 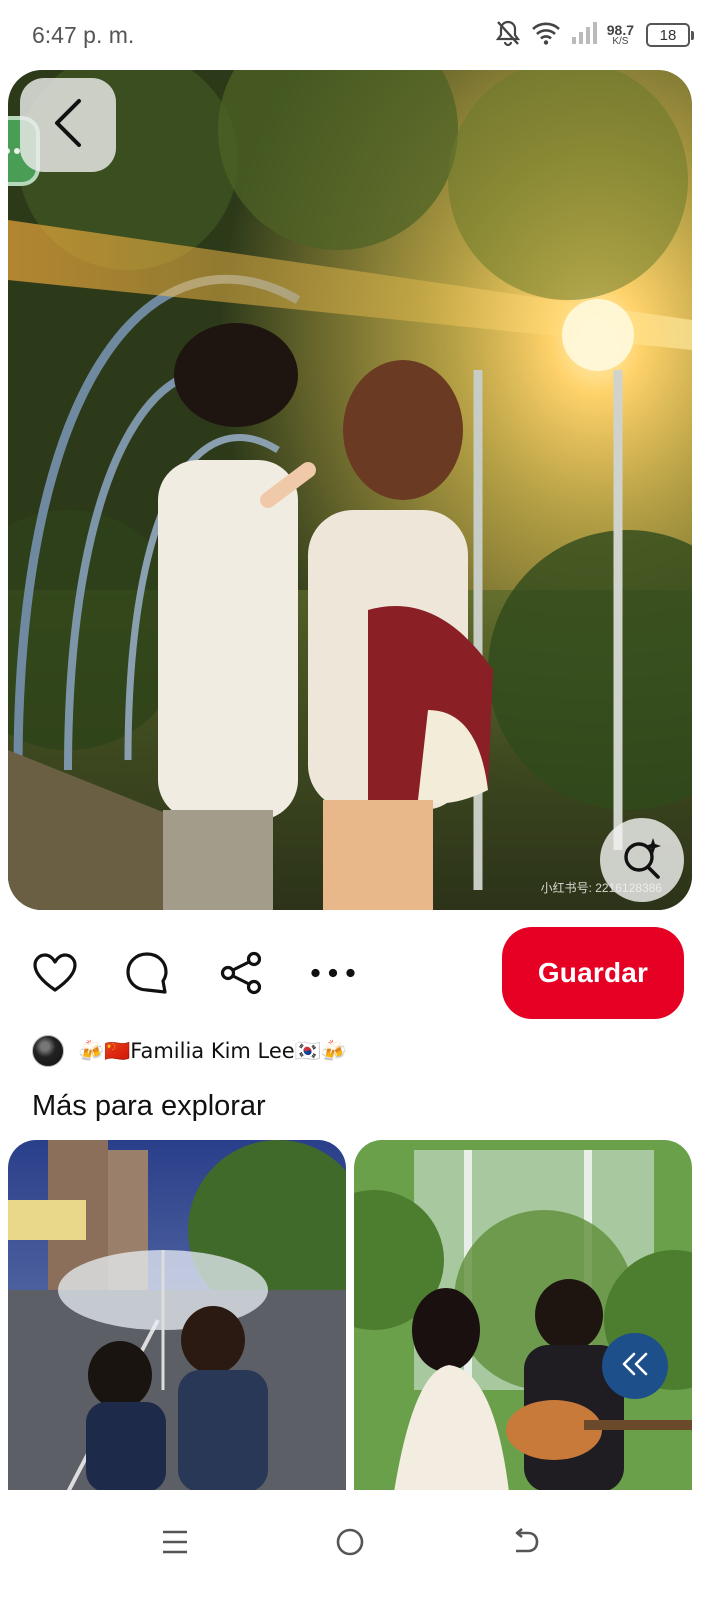 What do you see at coordinates (350, 1542) in the screenshot?
I see `home-icon` at bounding box center [350, 1542].